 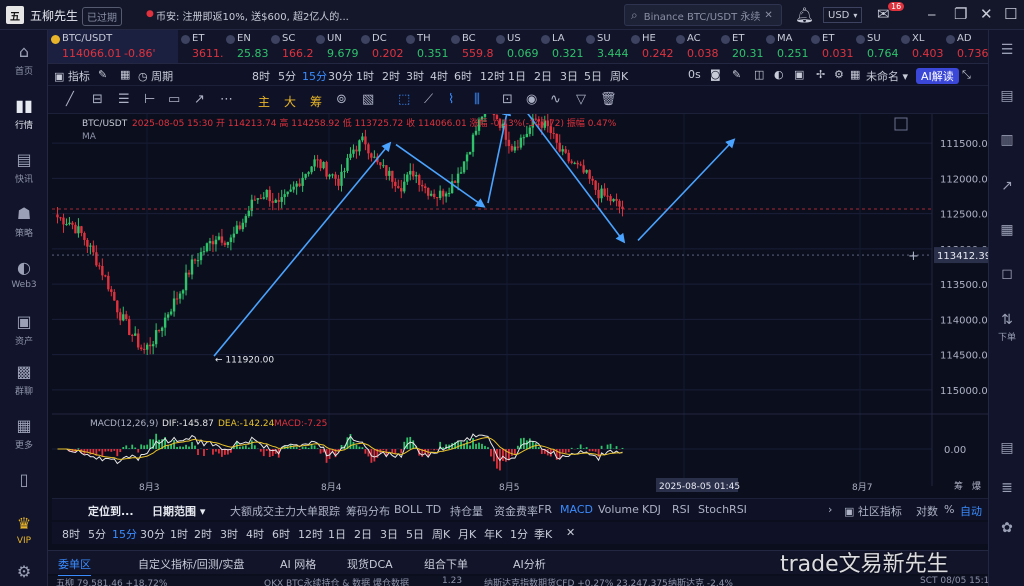 I want to click on theme-icon: ◐, so click(x=779, y=74).